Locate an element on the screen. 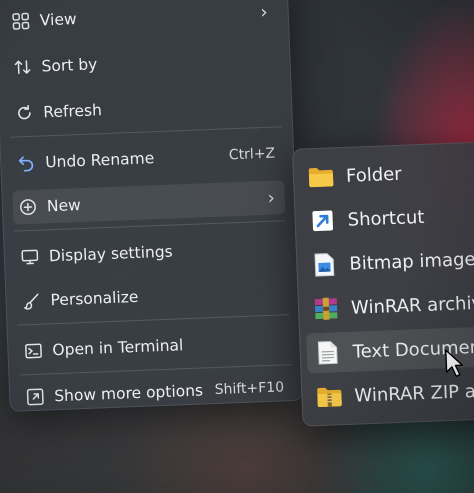 The width and height of the screenshot is (474, 493). show-more-options-shortcut: Shift+F10 is located at coordinates (249, 389).